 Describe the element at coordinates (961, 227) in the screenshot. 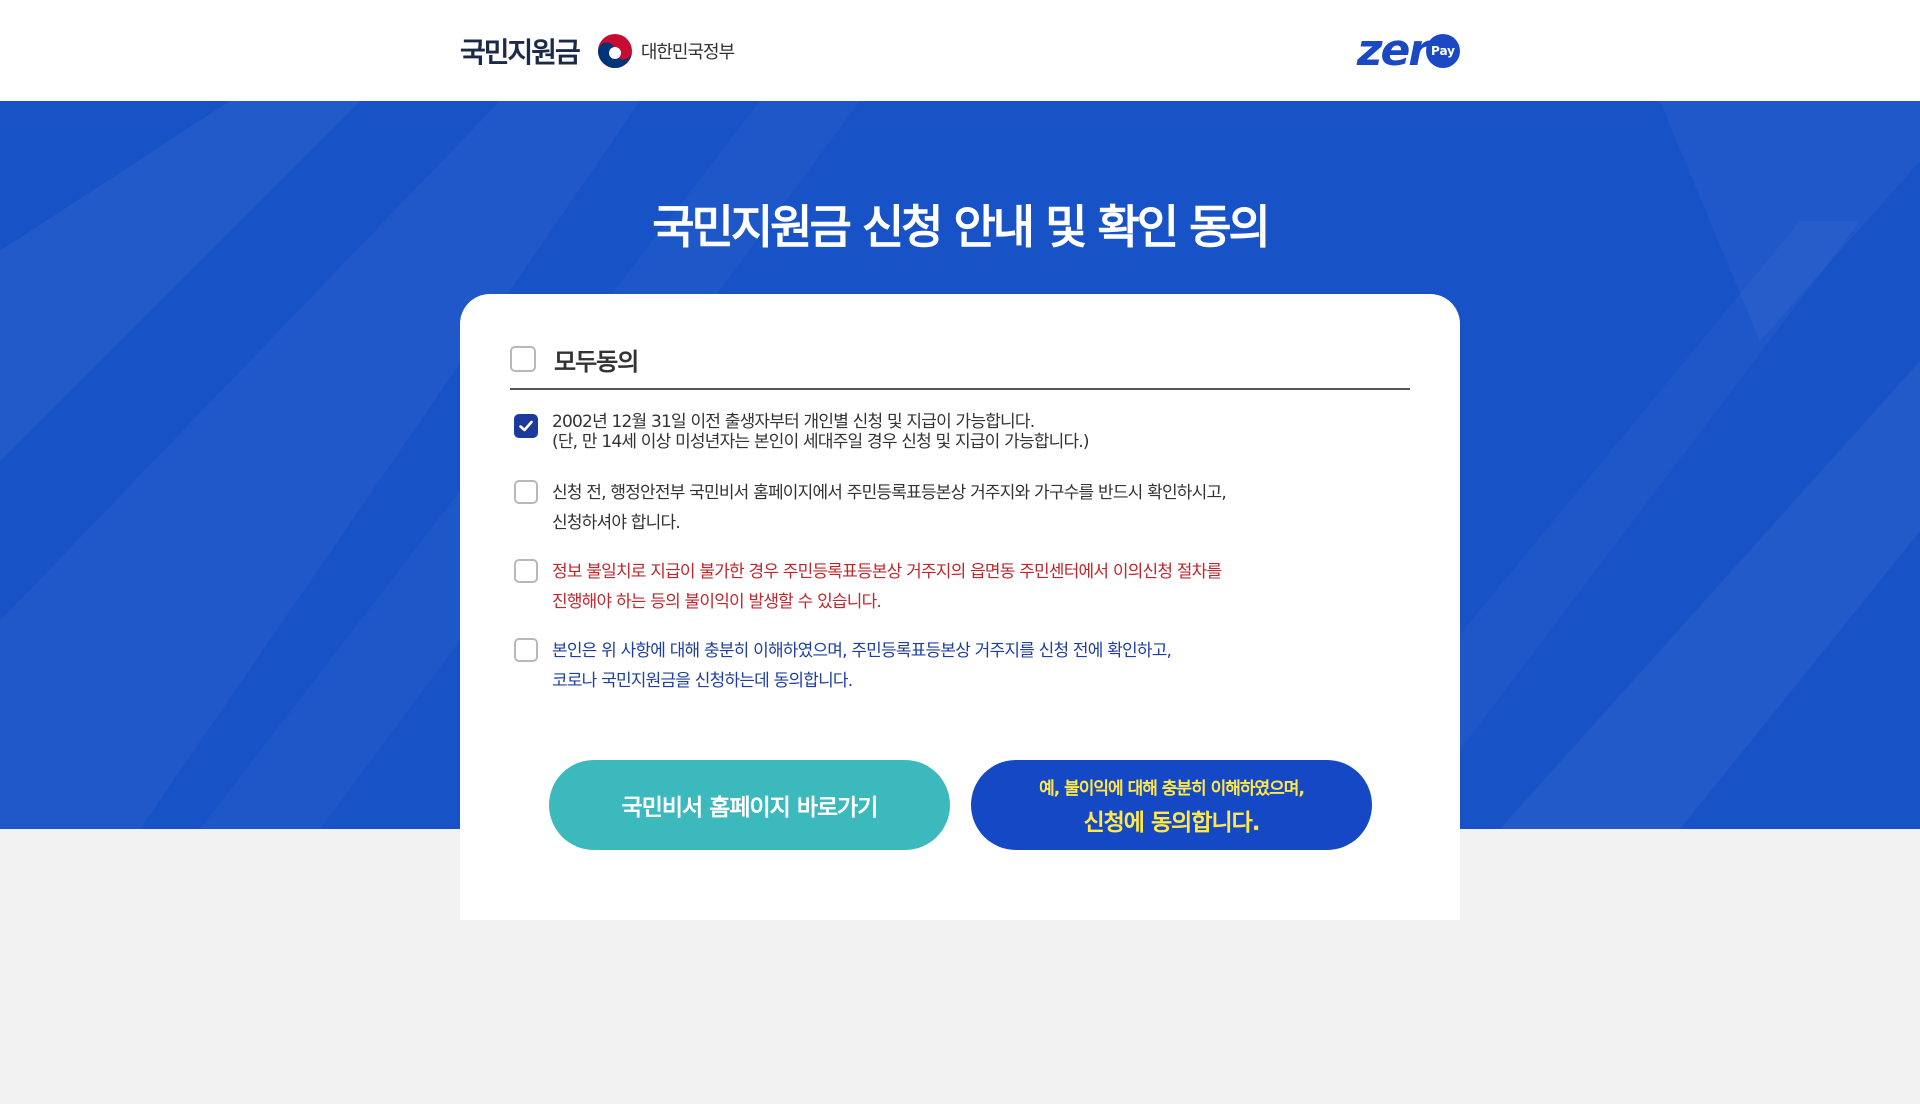

I see `page-title: 국민지원금 신청 안내 및 확인 동의` at that location.